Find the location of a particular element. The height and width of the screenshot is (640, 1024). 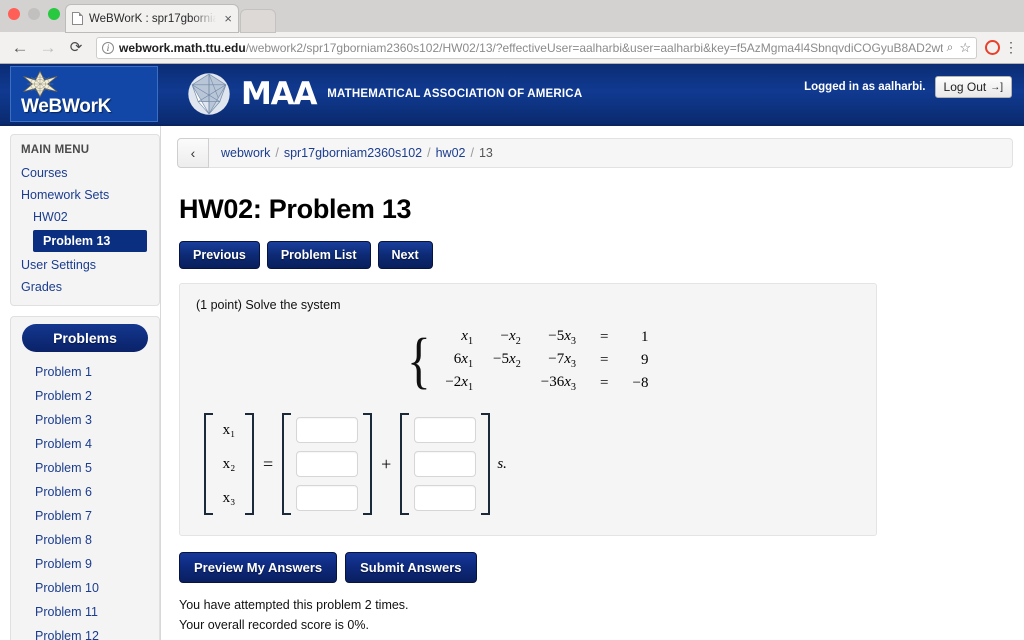

site-info-icon: i is located at coordinates (108, 47).